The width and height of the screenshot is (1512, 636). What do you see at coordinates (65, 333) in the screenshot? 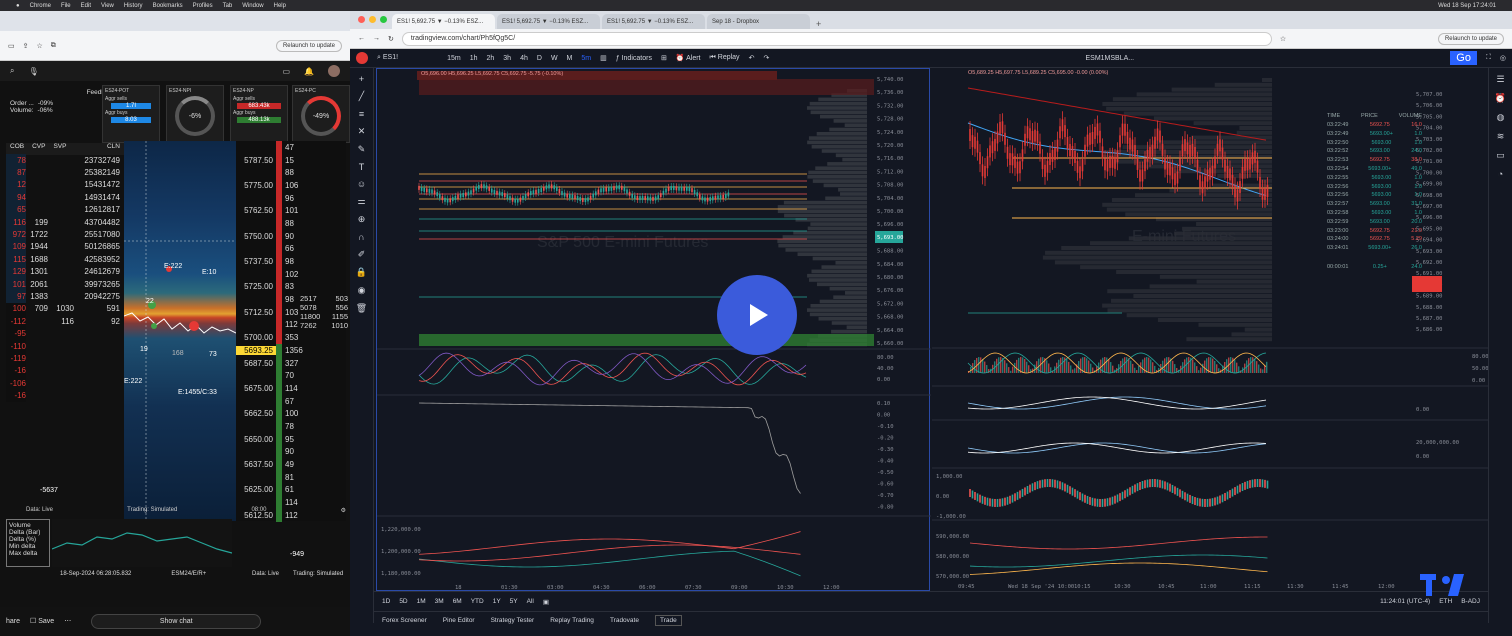
I see `dom-row: -95` at bounding box center [65, 333].